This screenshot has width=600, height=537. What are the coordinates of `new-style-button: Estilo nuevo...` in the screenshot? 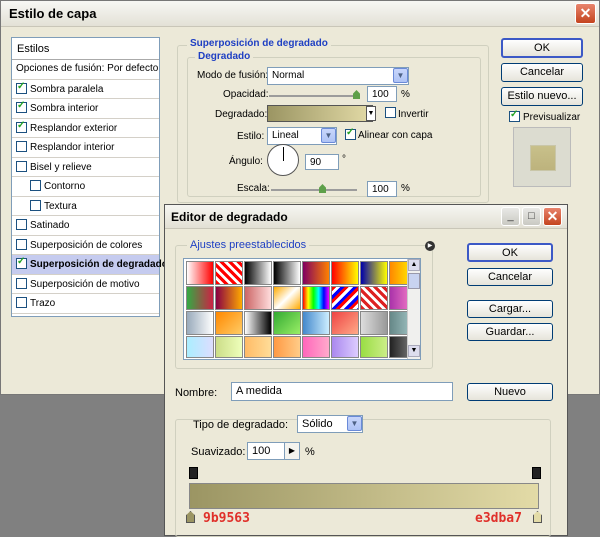 It's located at (542, 96).